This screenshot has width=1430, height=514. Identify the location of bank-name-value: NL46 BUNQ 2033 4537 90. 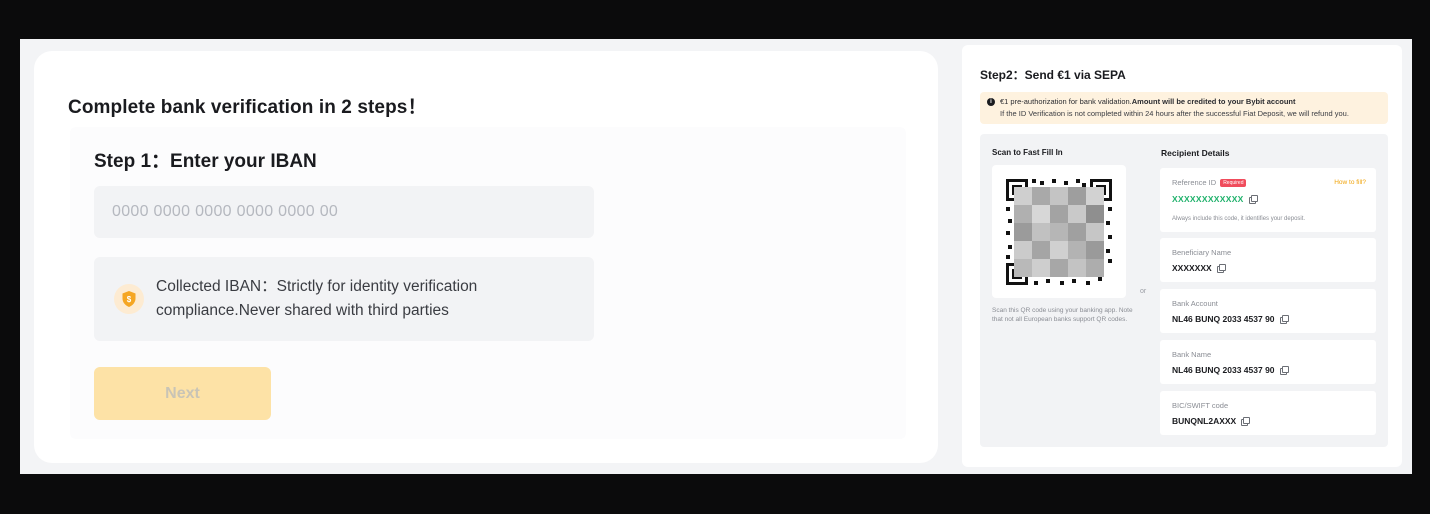
(1230, 370).